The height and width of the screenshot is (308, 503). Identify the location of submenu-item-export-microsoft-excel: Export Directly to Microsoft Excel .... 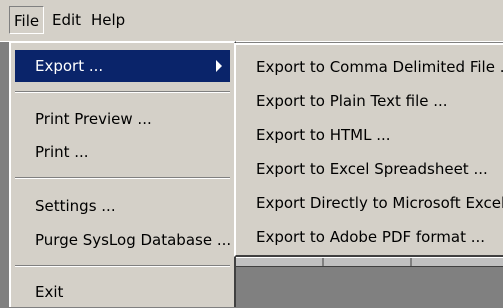
(372, 203).